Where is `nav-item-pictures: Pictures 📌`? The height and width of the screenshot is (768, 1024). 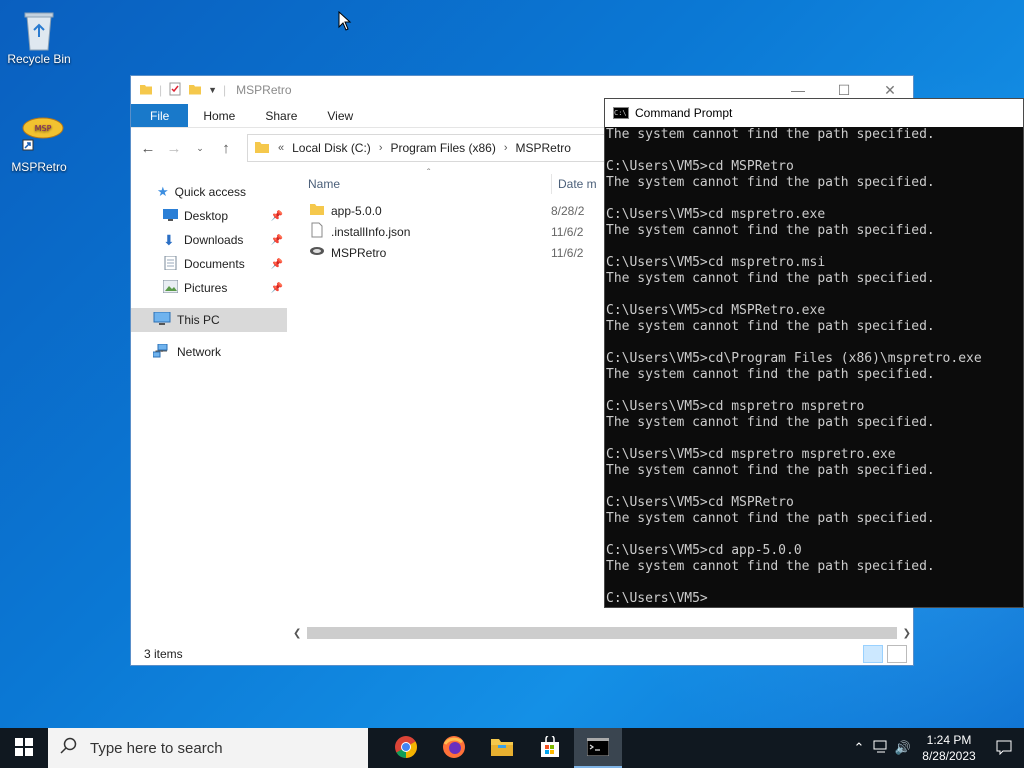 nav-item-pictures: Pictures 📌 is located at coordinates (209, 288).